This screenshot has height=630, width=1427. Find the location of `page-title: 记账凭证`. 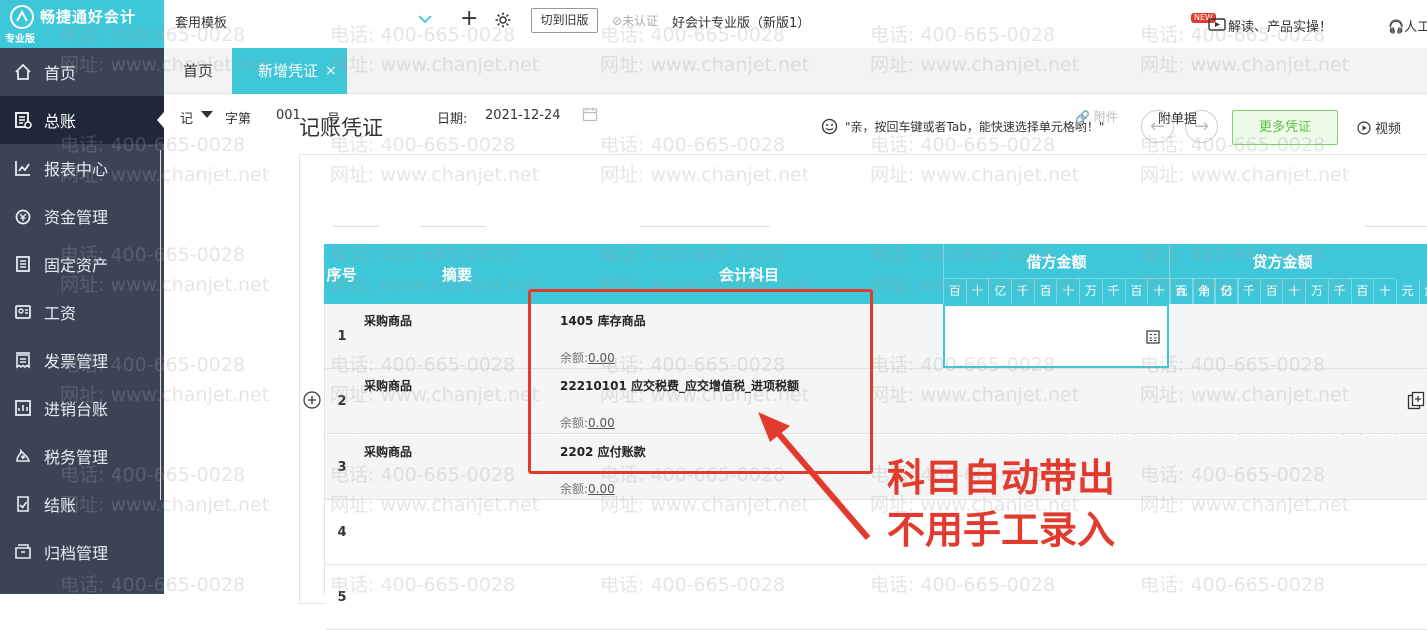

page-title: 记账凭证 is located at coordinates (341, 128).